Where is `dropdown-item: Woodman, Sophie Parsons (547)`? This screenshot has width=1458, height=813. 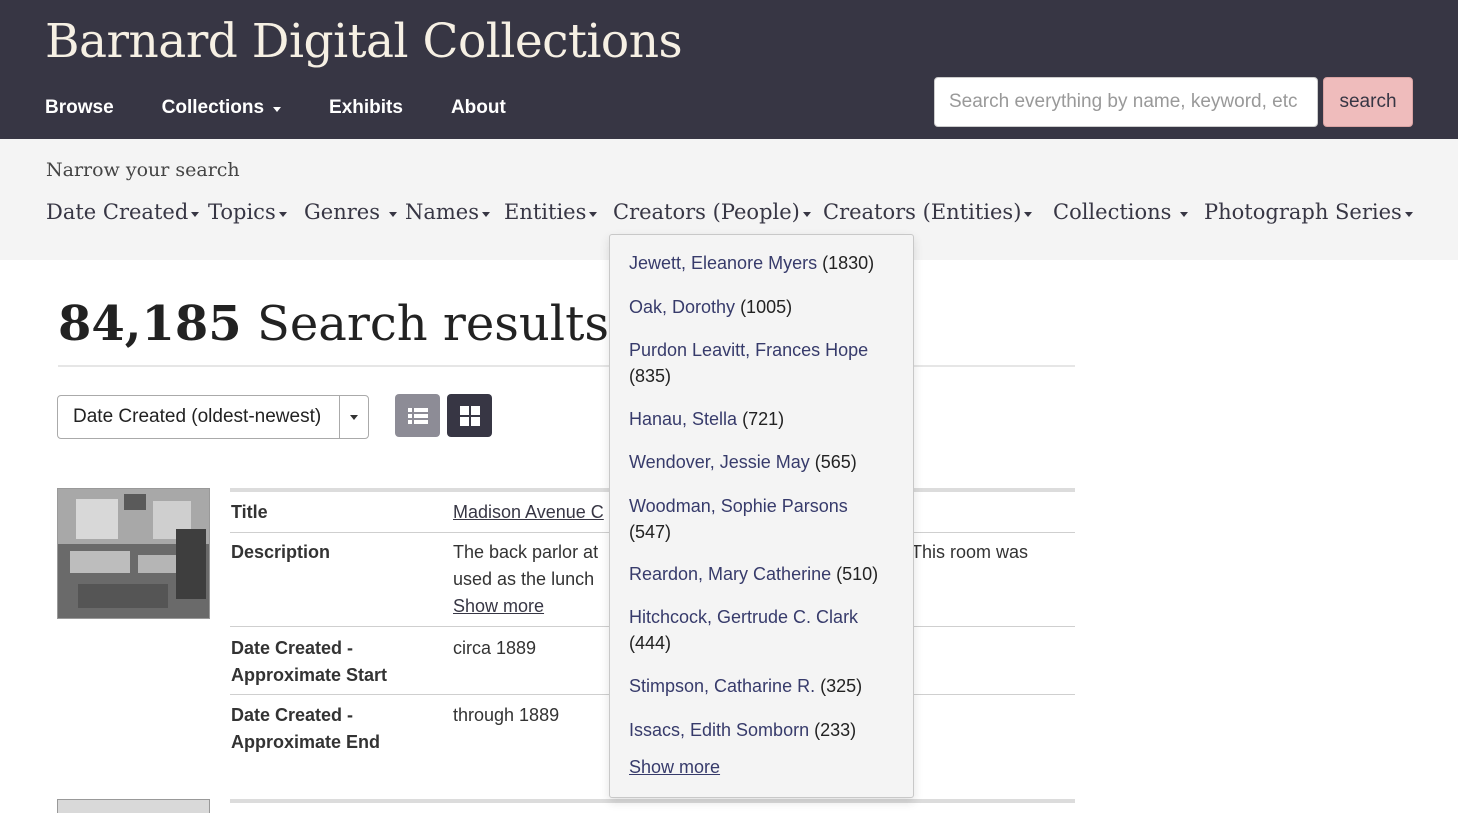 dropdown-item: Woodman, Sophie Parsons (547) is located at coordinates (764, 519).